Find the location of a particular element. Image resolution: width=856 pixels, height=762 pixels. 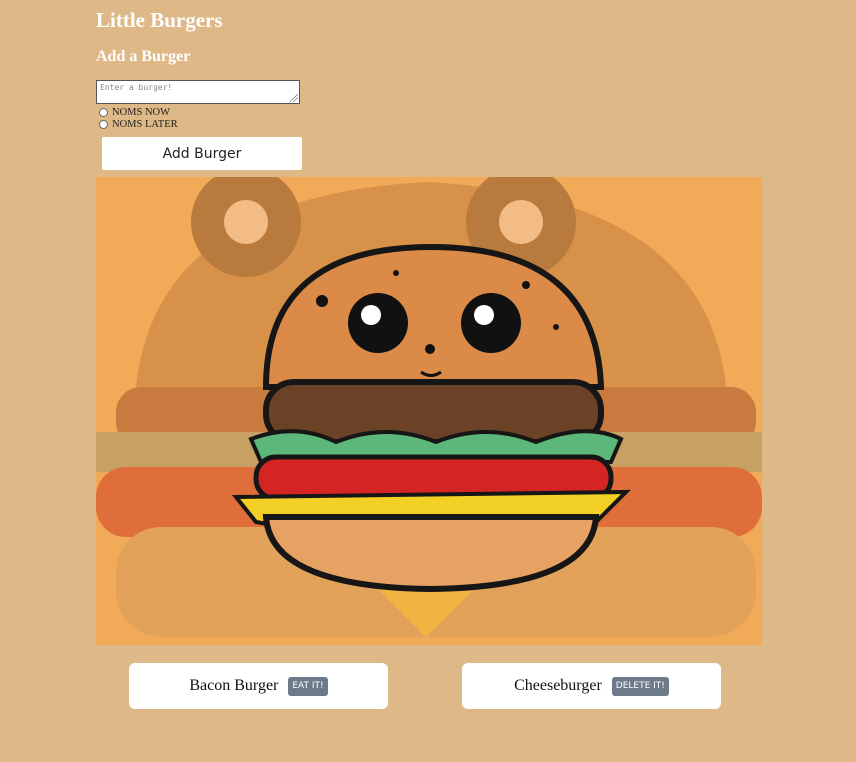

burger-card: Bacon Burger EAT IT! is located at coordinates (258, 686).